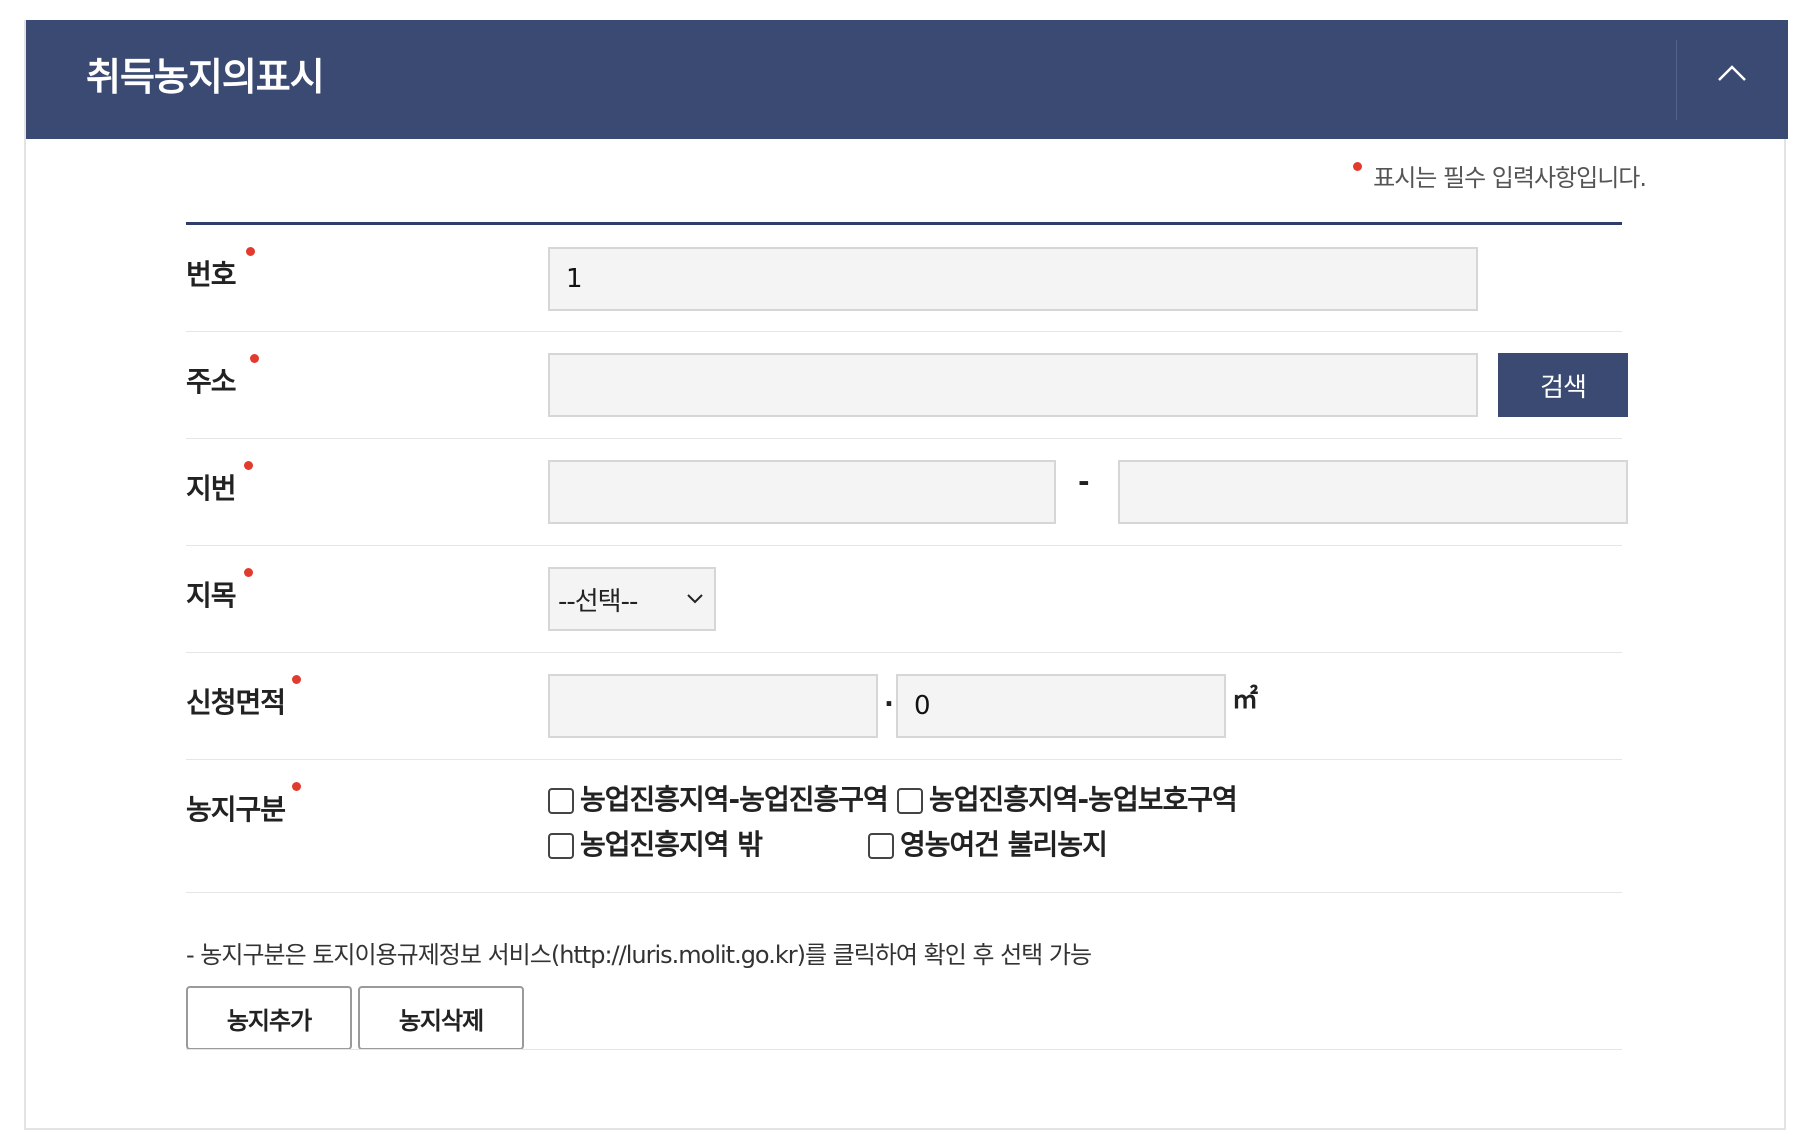 The width and height of the screenshot is (1806, 1148). I want to click on lot-label: 지번, so click(219, 485).